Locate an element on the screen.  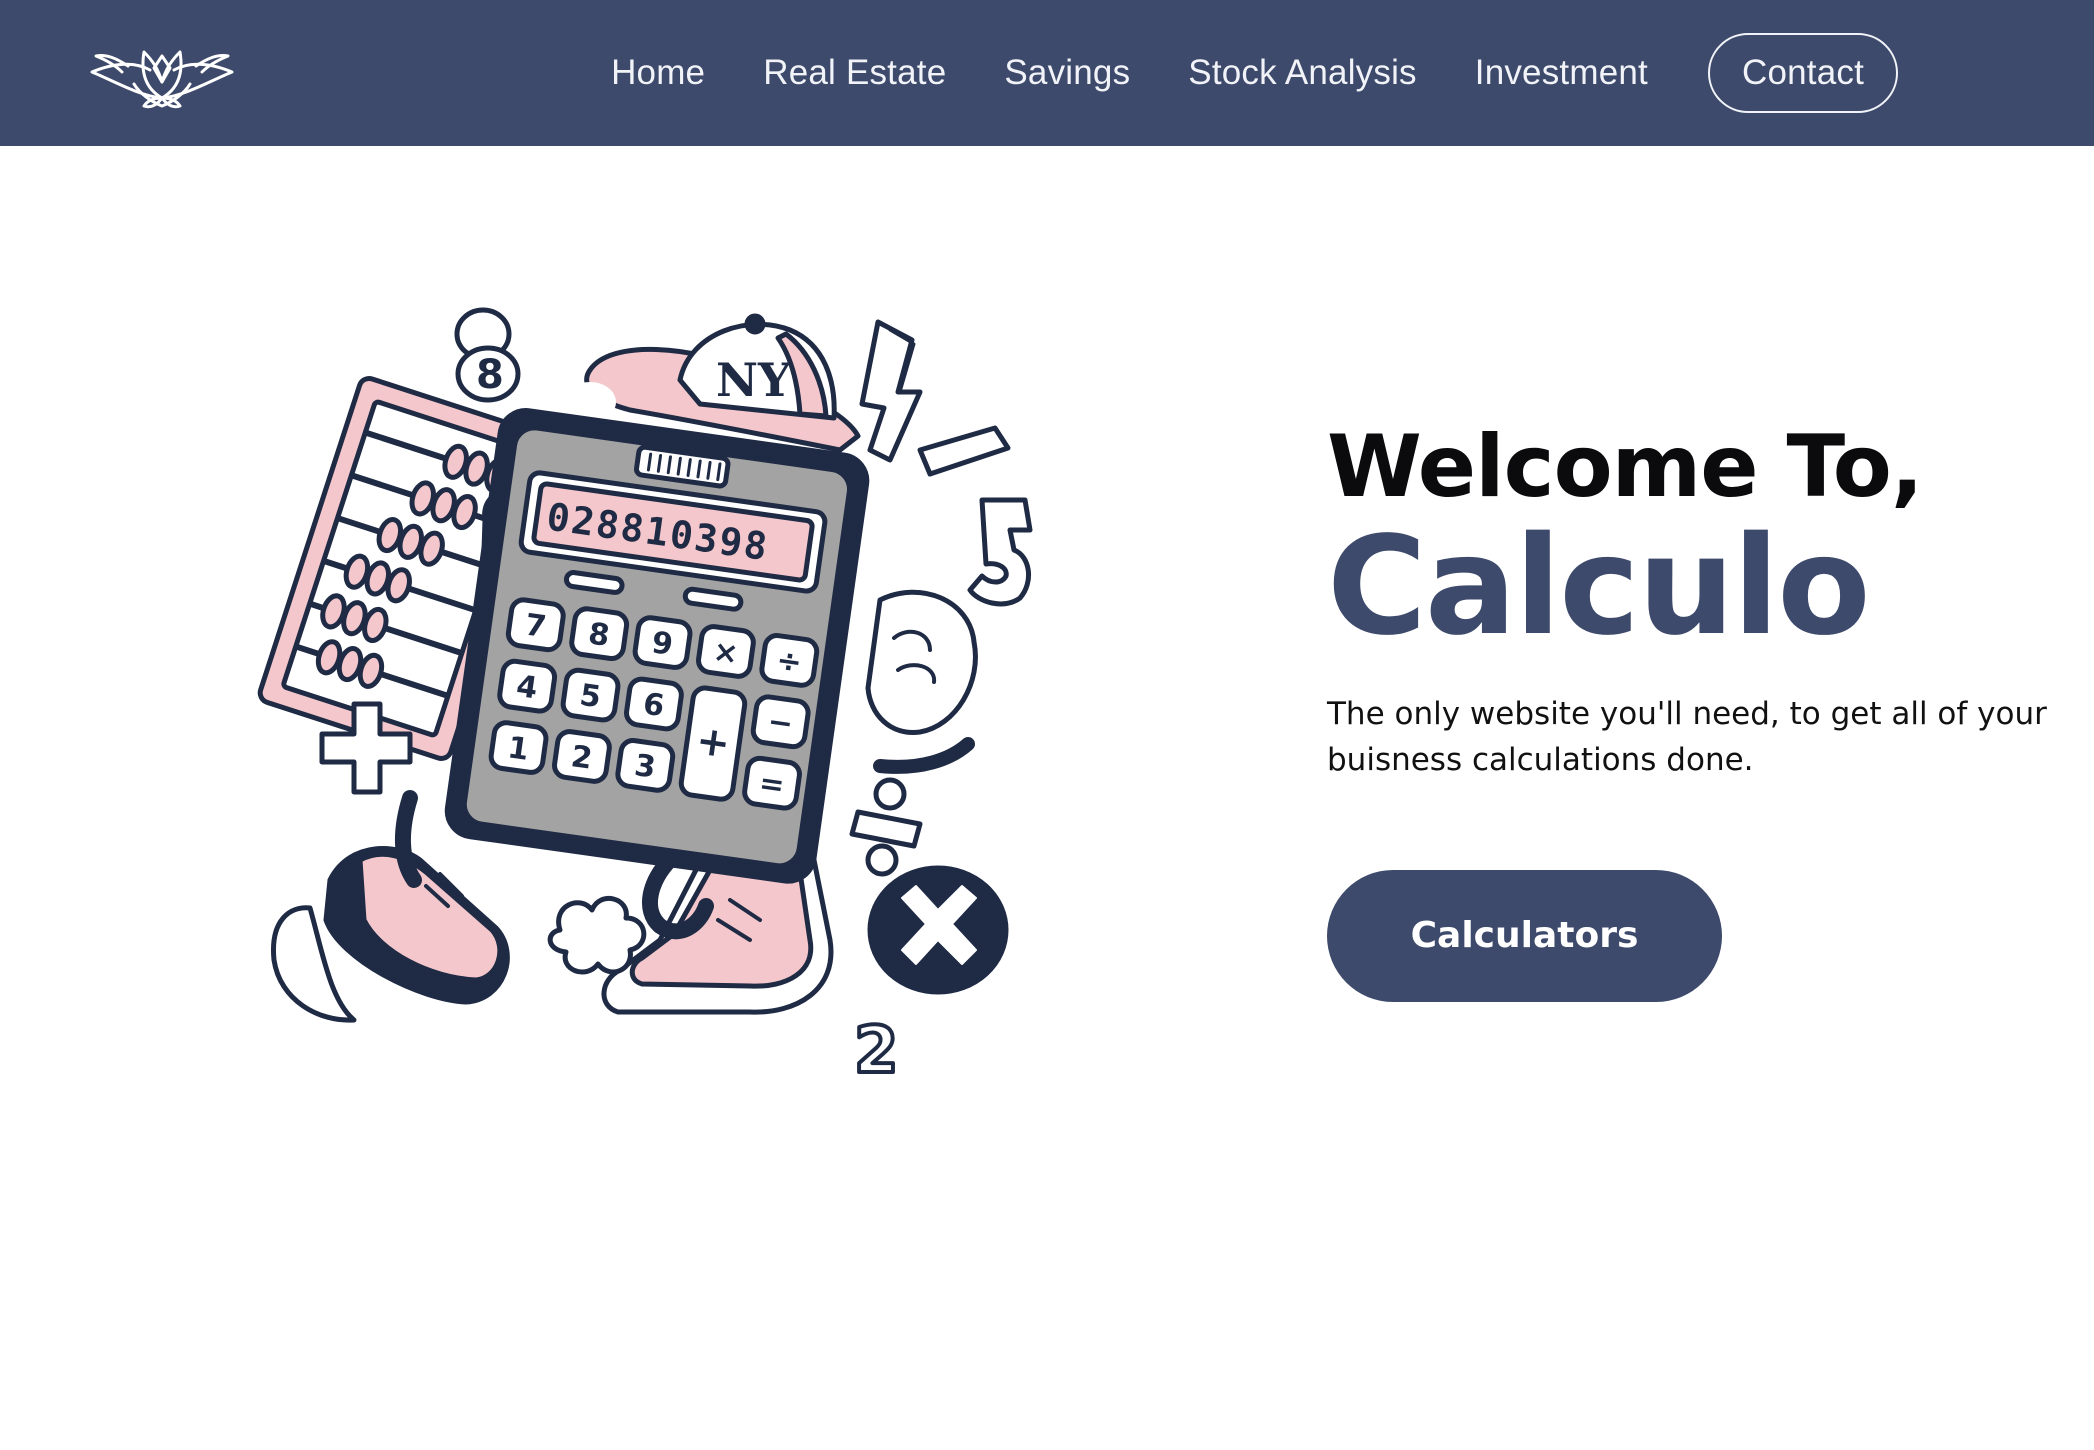
svg-text: 2 is located at coordinates (876, 1051).